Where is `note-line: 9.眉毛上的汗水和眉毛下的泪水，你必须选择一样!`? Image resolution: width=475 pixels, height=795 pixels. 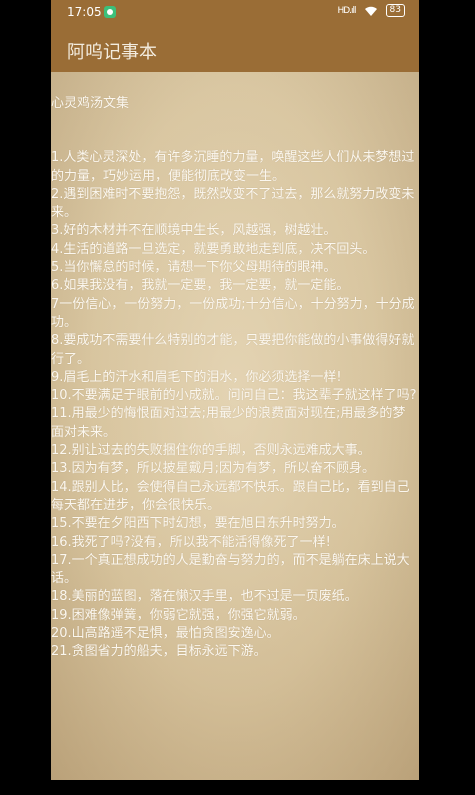 note-line: 9.眉毛上的汗水和眉毛下的泪水，你必须选择一样! is located at coordinates (196, 377).